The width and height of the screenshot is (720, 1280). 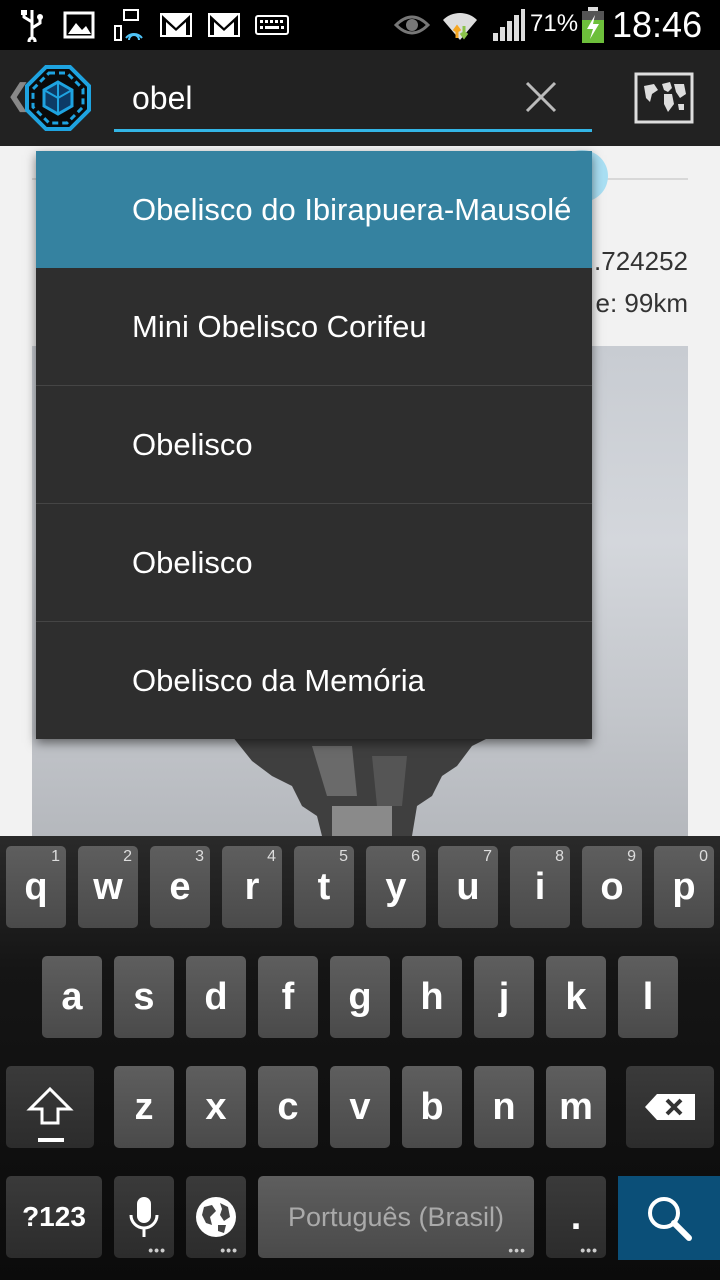 I want to click on key-z: z, so click(x=144, y=1107).